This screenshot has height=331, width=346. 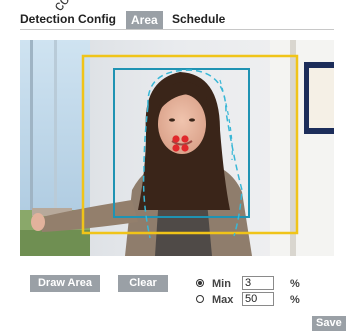 What do you see at coordinates (223, 300) in the screenshot?
I see `max-label: Max` at bounding box center [223, 300].